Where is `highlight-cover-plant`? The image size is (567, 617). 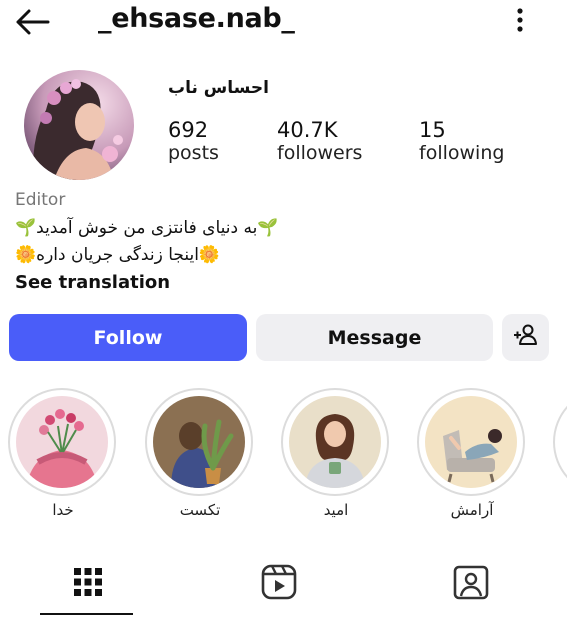
highlight-cover-plant is located at coordinates (199, 442).